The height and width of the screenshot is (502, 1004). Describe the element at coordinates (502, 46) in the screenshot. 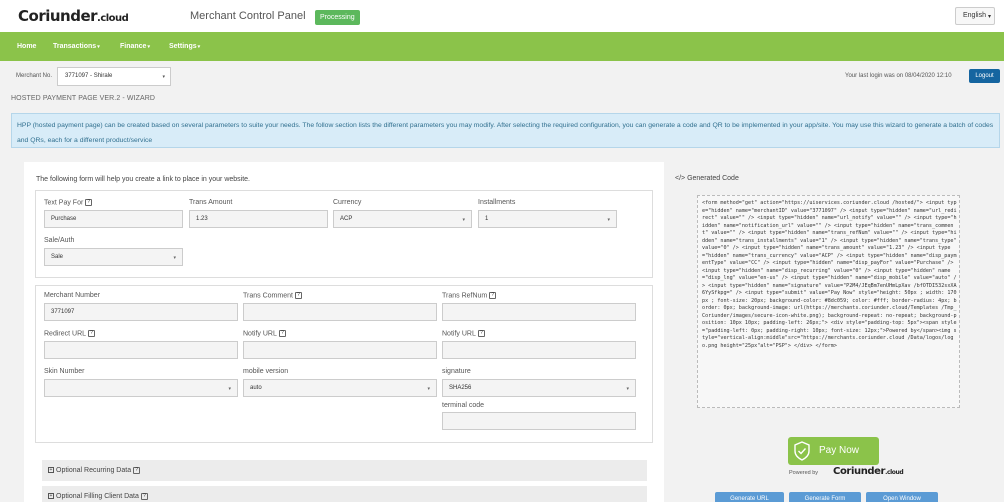

I see `main-nav: Home Transactions▾ Finance▾ Settings▾` at that location.